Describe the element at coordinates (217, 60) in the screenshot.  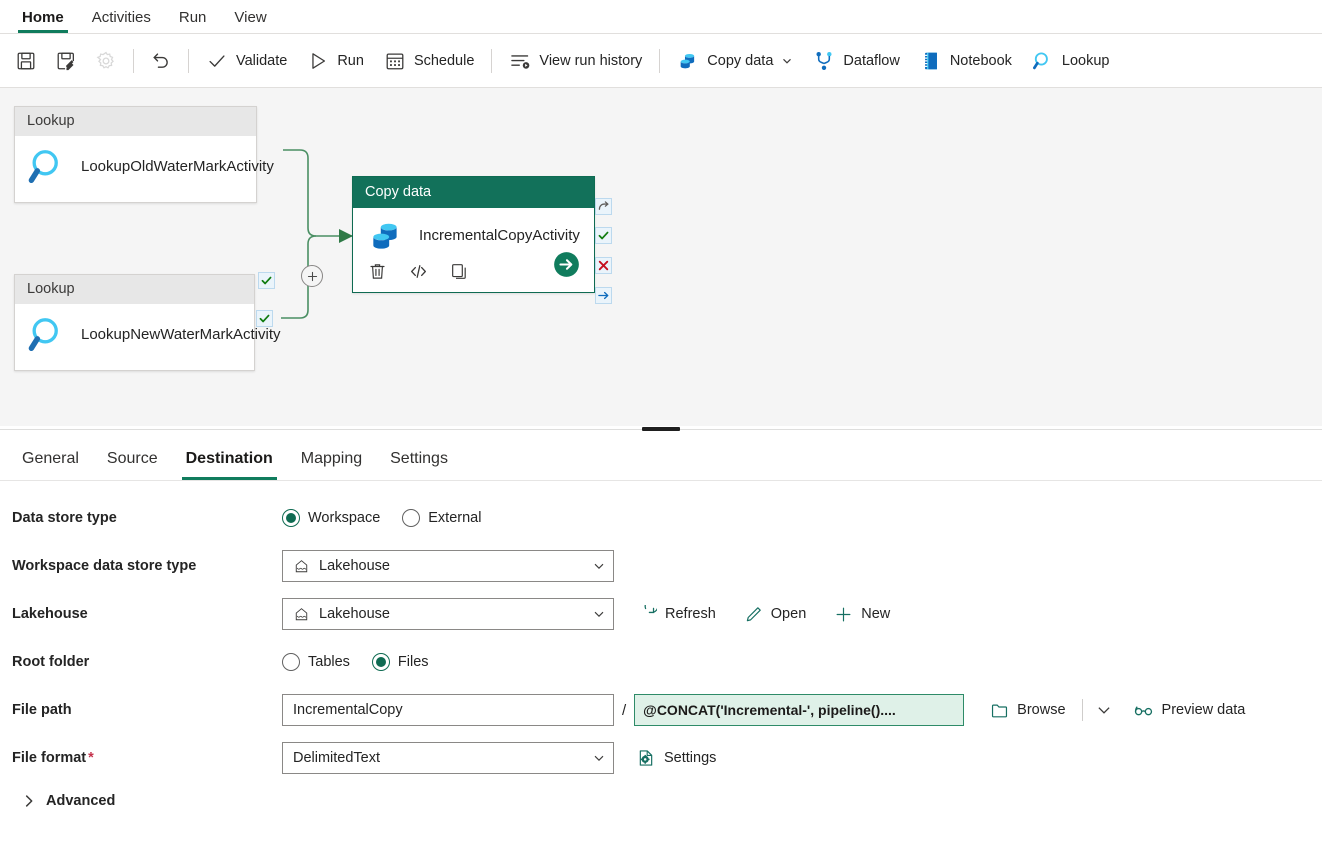
I see `checkmark-icon` at that location.